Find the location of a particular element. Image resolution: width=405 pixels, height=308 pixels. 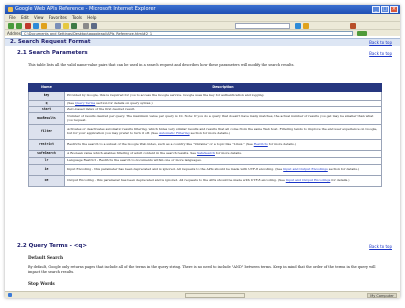

security-zone: My Computer is located at coordinates (382, 295).